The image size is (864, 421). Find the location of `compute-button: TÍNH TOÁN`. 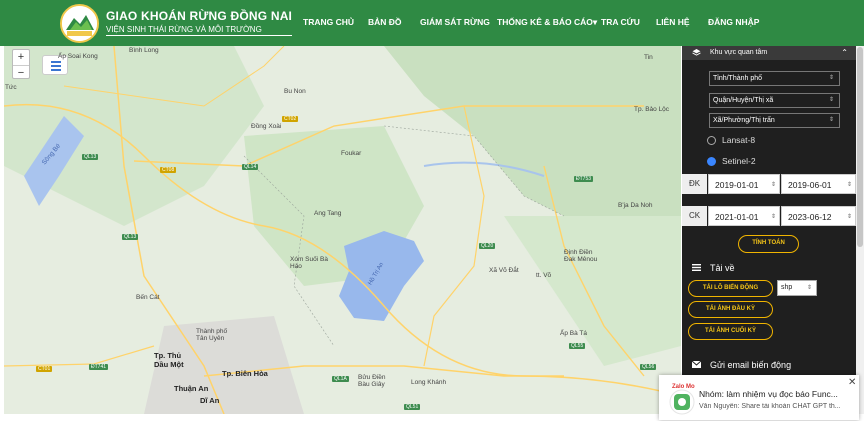

compute-button: TÍNH TOÁN is located at coordinates (768, 244).